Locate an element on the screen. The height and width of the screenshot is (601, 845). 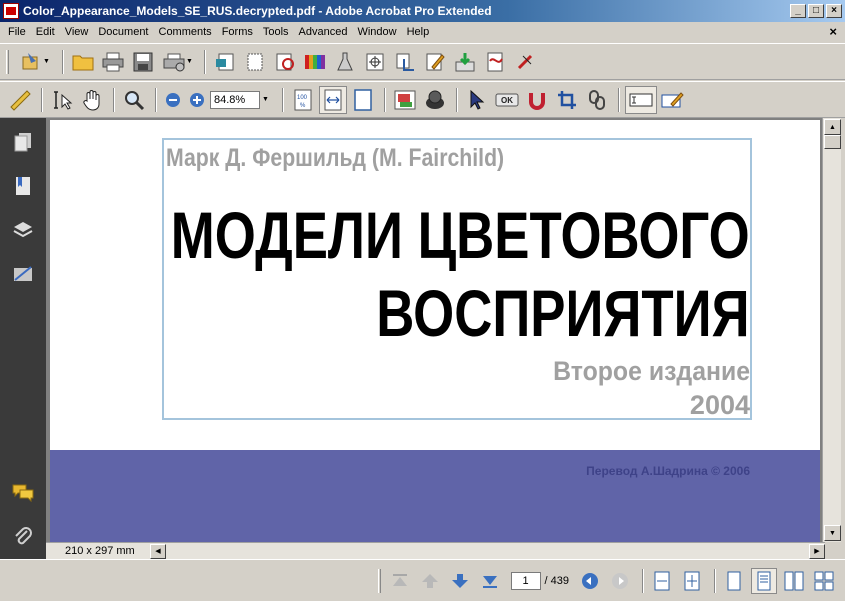
continuous-button is located at coordinates (764, 580).